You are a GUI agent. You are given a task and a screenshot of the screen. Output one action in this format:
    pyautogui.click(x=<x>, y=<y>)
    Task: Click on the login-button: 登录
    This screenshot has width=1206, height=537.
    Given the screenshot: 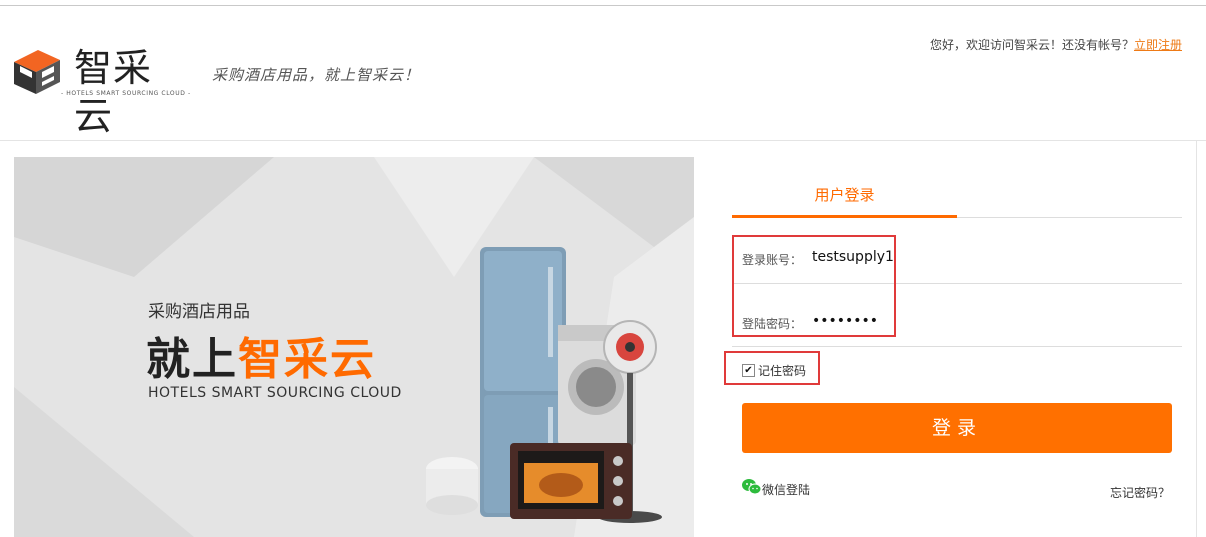 What is the action you would take?
    pyautogui.click(x=957, y=428)
    